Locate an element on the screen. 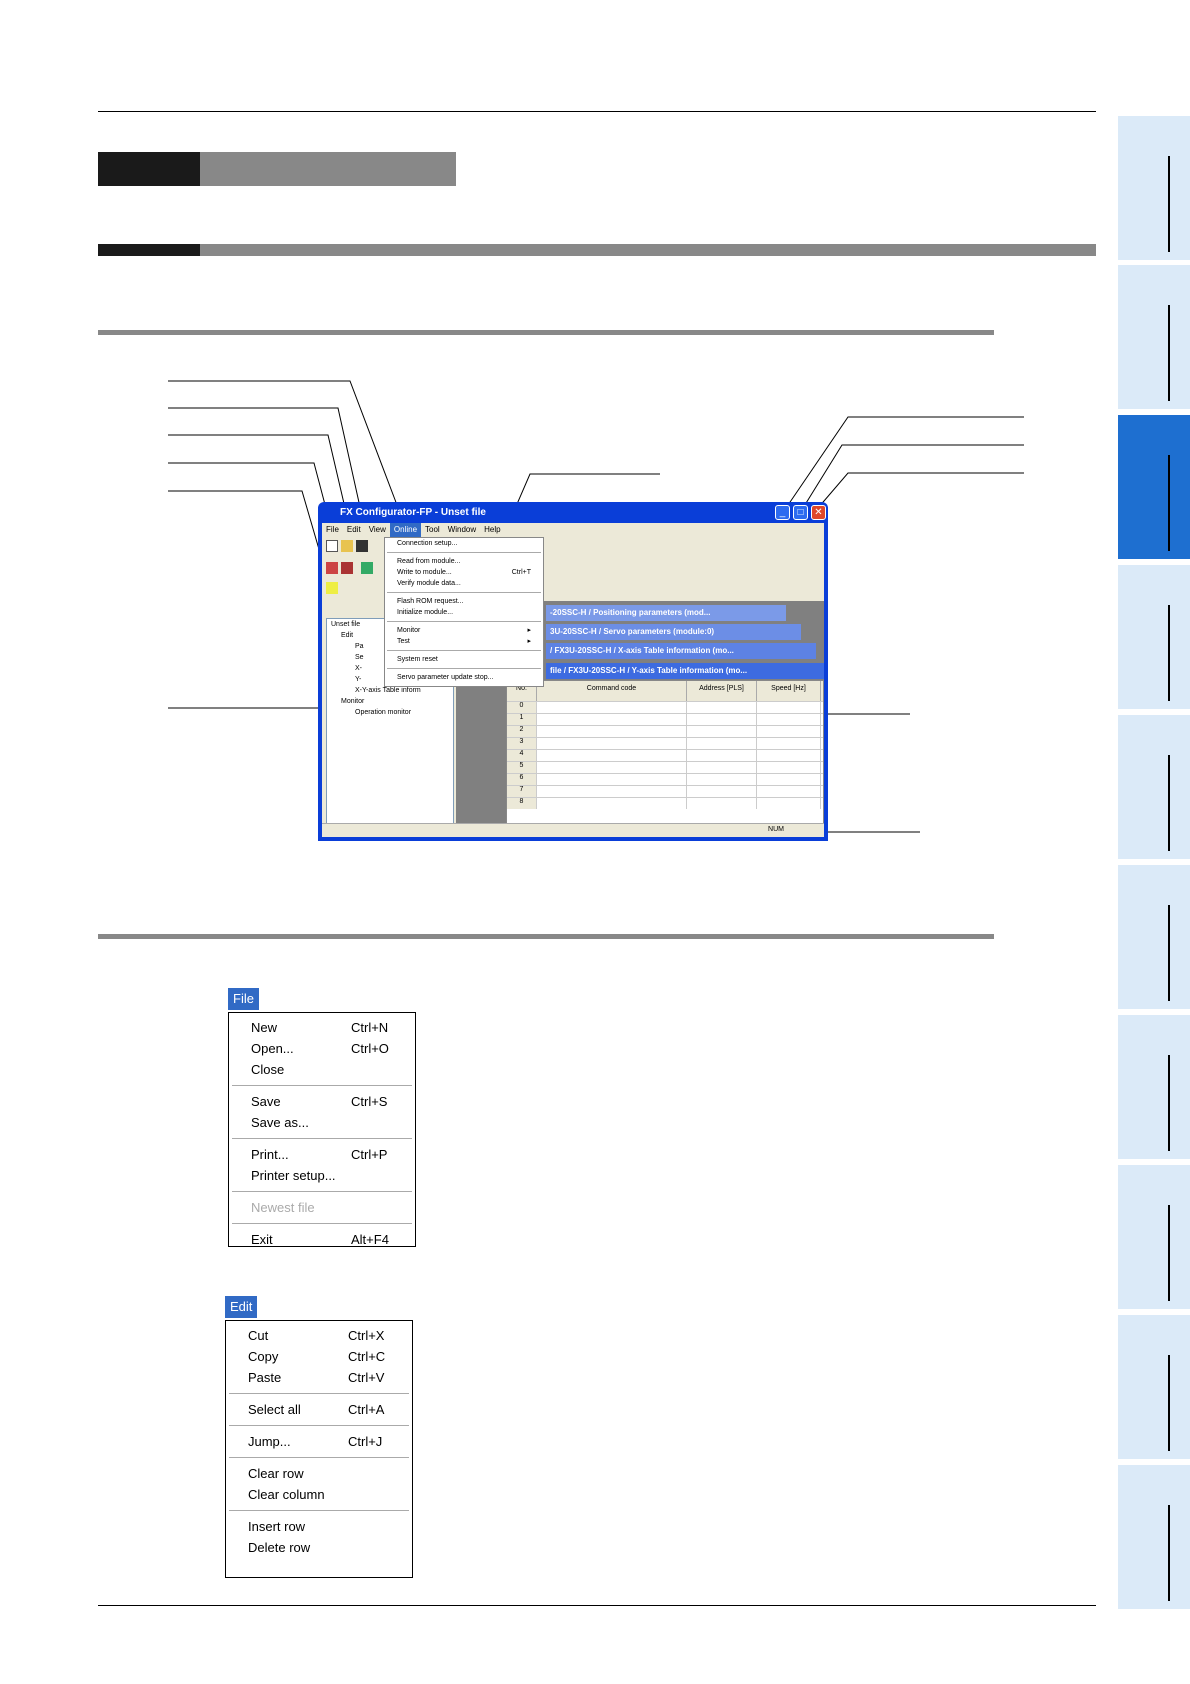 The image size is (1190, 1684). menubar-item-window: Window is located at coordinates (462, 530).